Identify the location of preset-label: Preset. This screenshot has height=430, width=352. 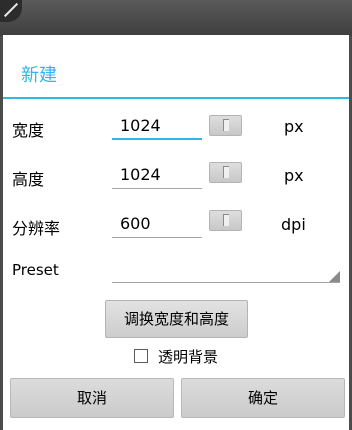
(35, 270).